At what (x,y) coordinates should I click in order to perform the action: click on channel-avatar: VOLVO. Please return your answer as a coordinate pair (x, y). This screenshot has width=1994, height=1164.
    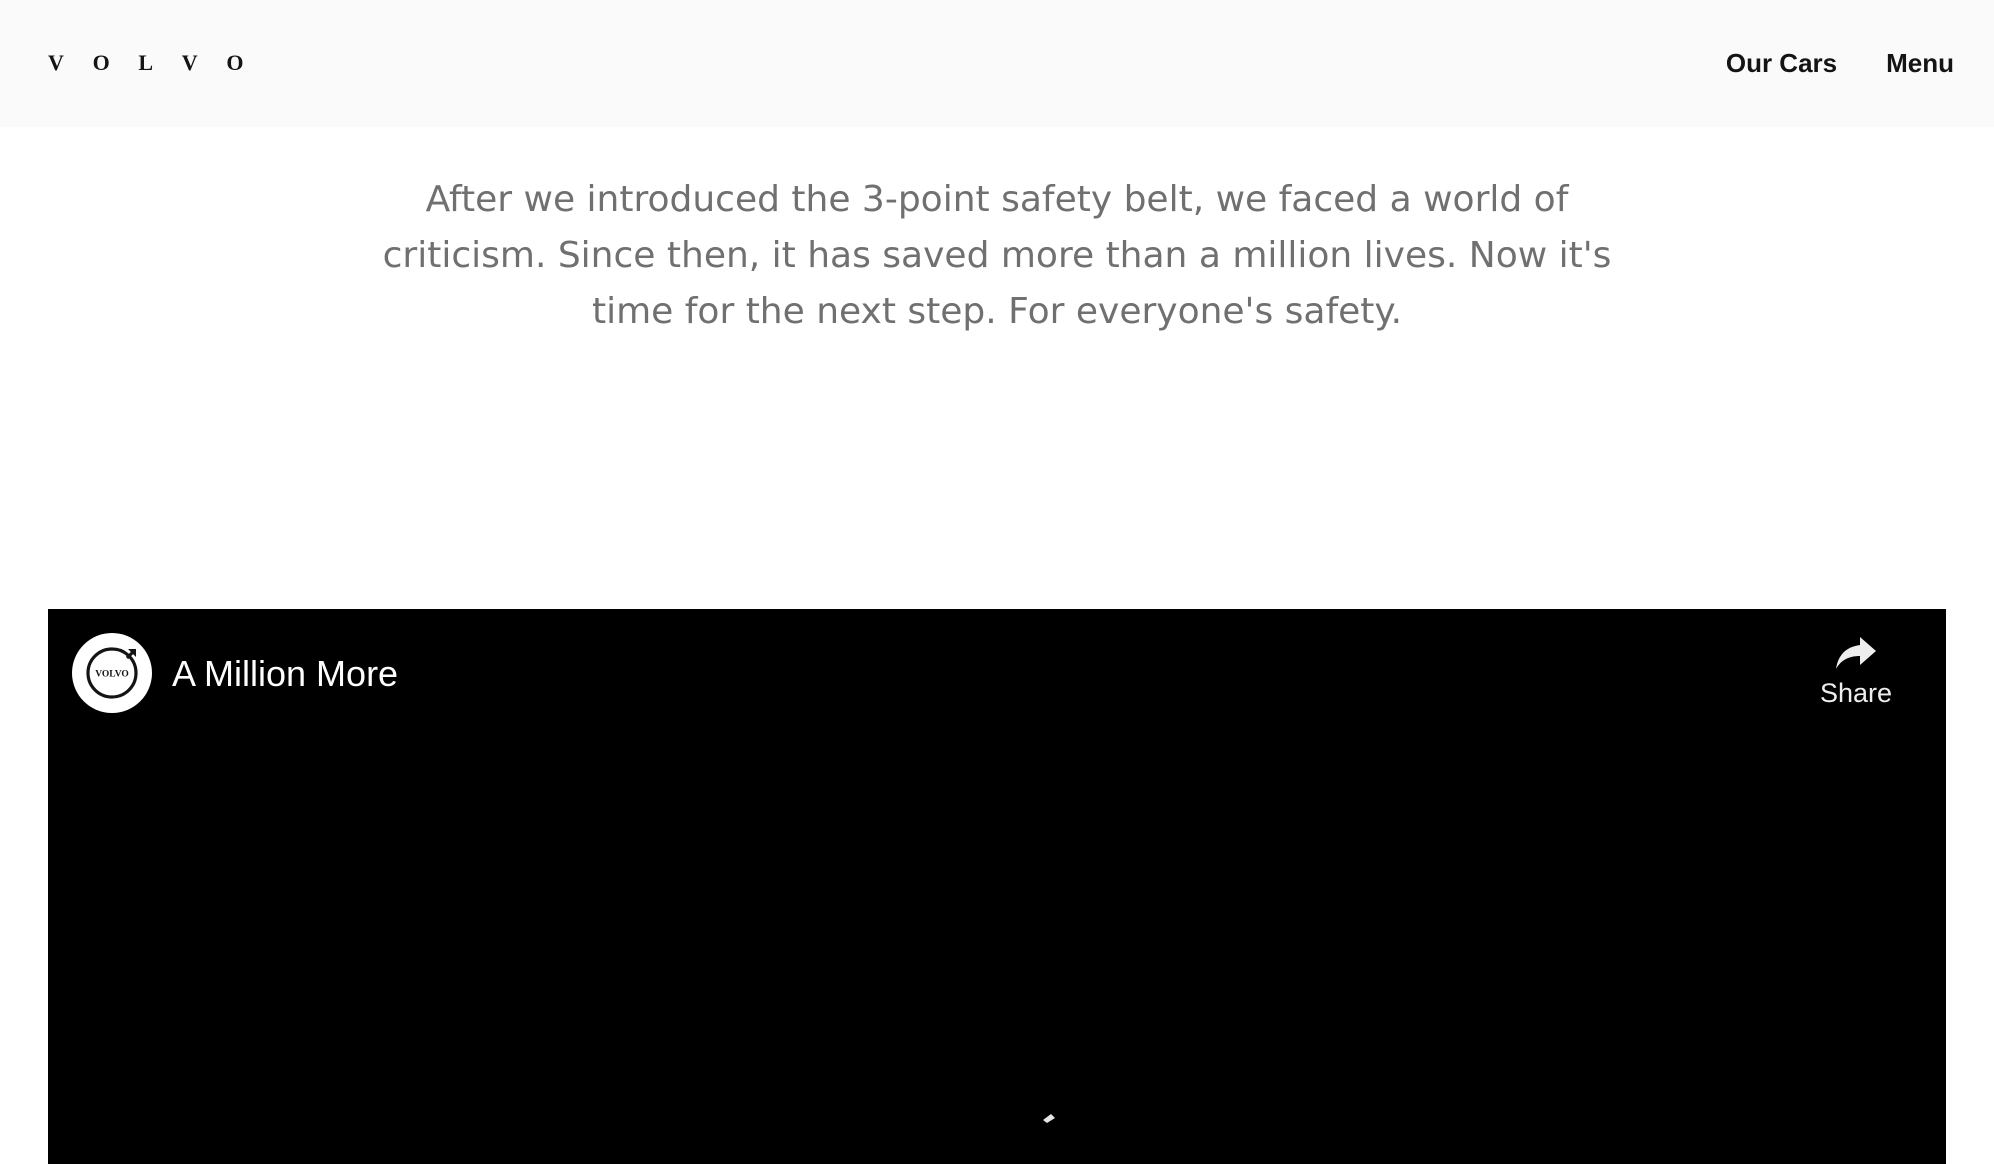
    Looking at the image, I should click on (112, 673).